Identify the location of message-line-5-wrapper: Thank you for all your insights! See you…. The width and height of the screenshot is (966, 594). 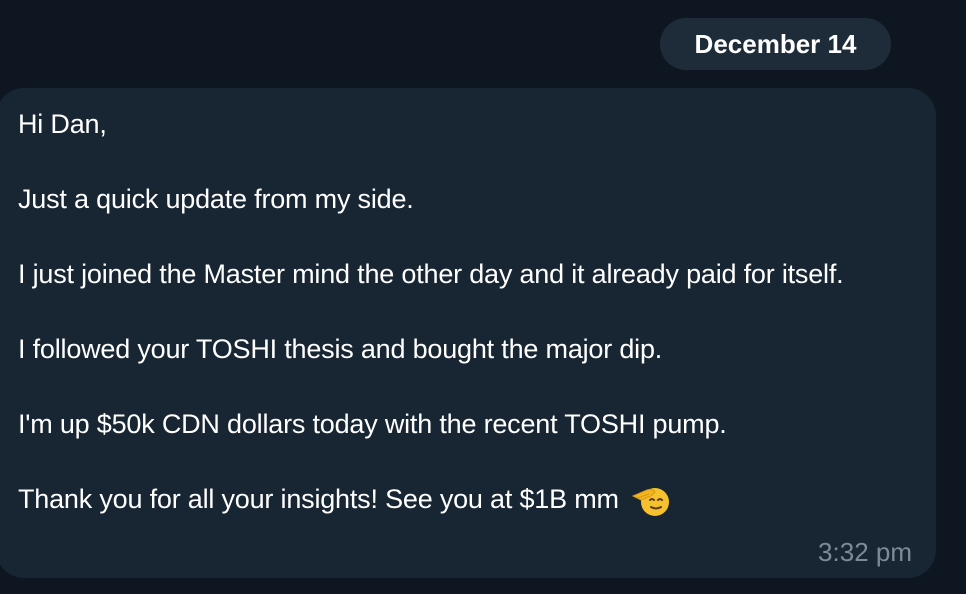
(458, 499).